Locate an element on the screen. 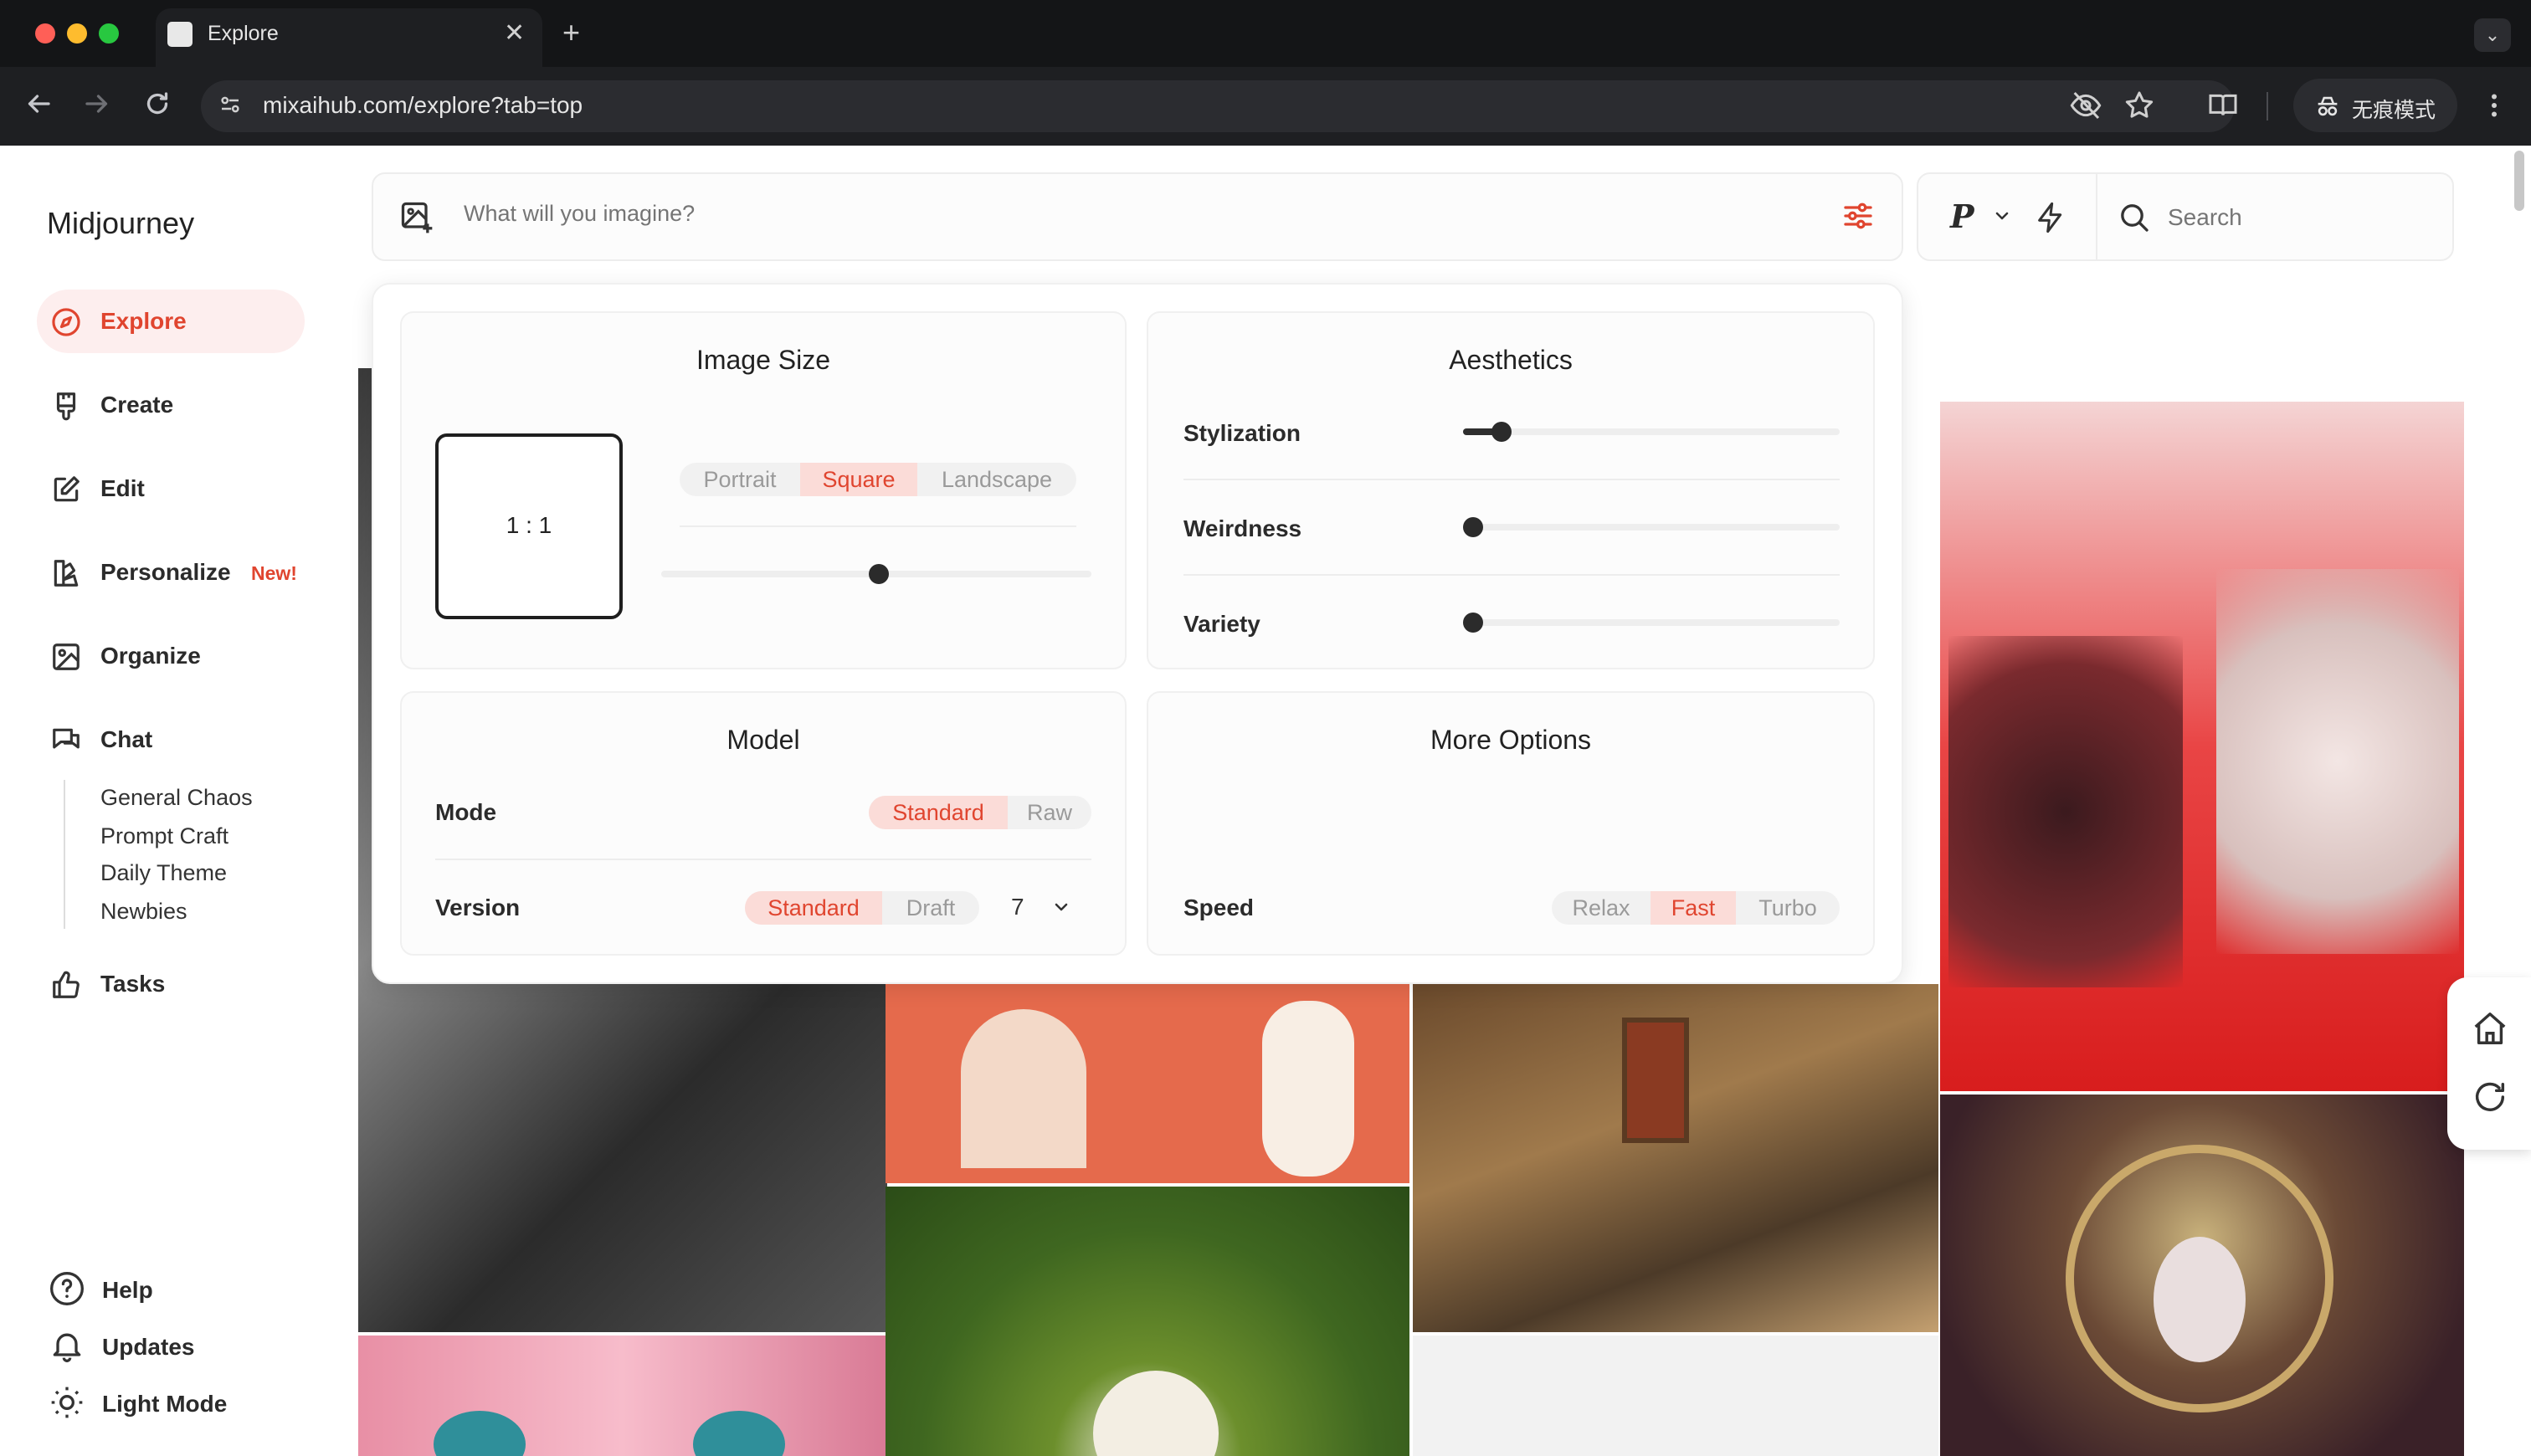 The image size is (2531, 1456). sidebar-item-label: Edit is located at coordinates (122, 488).